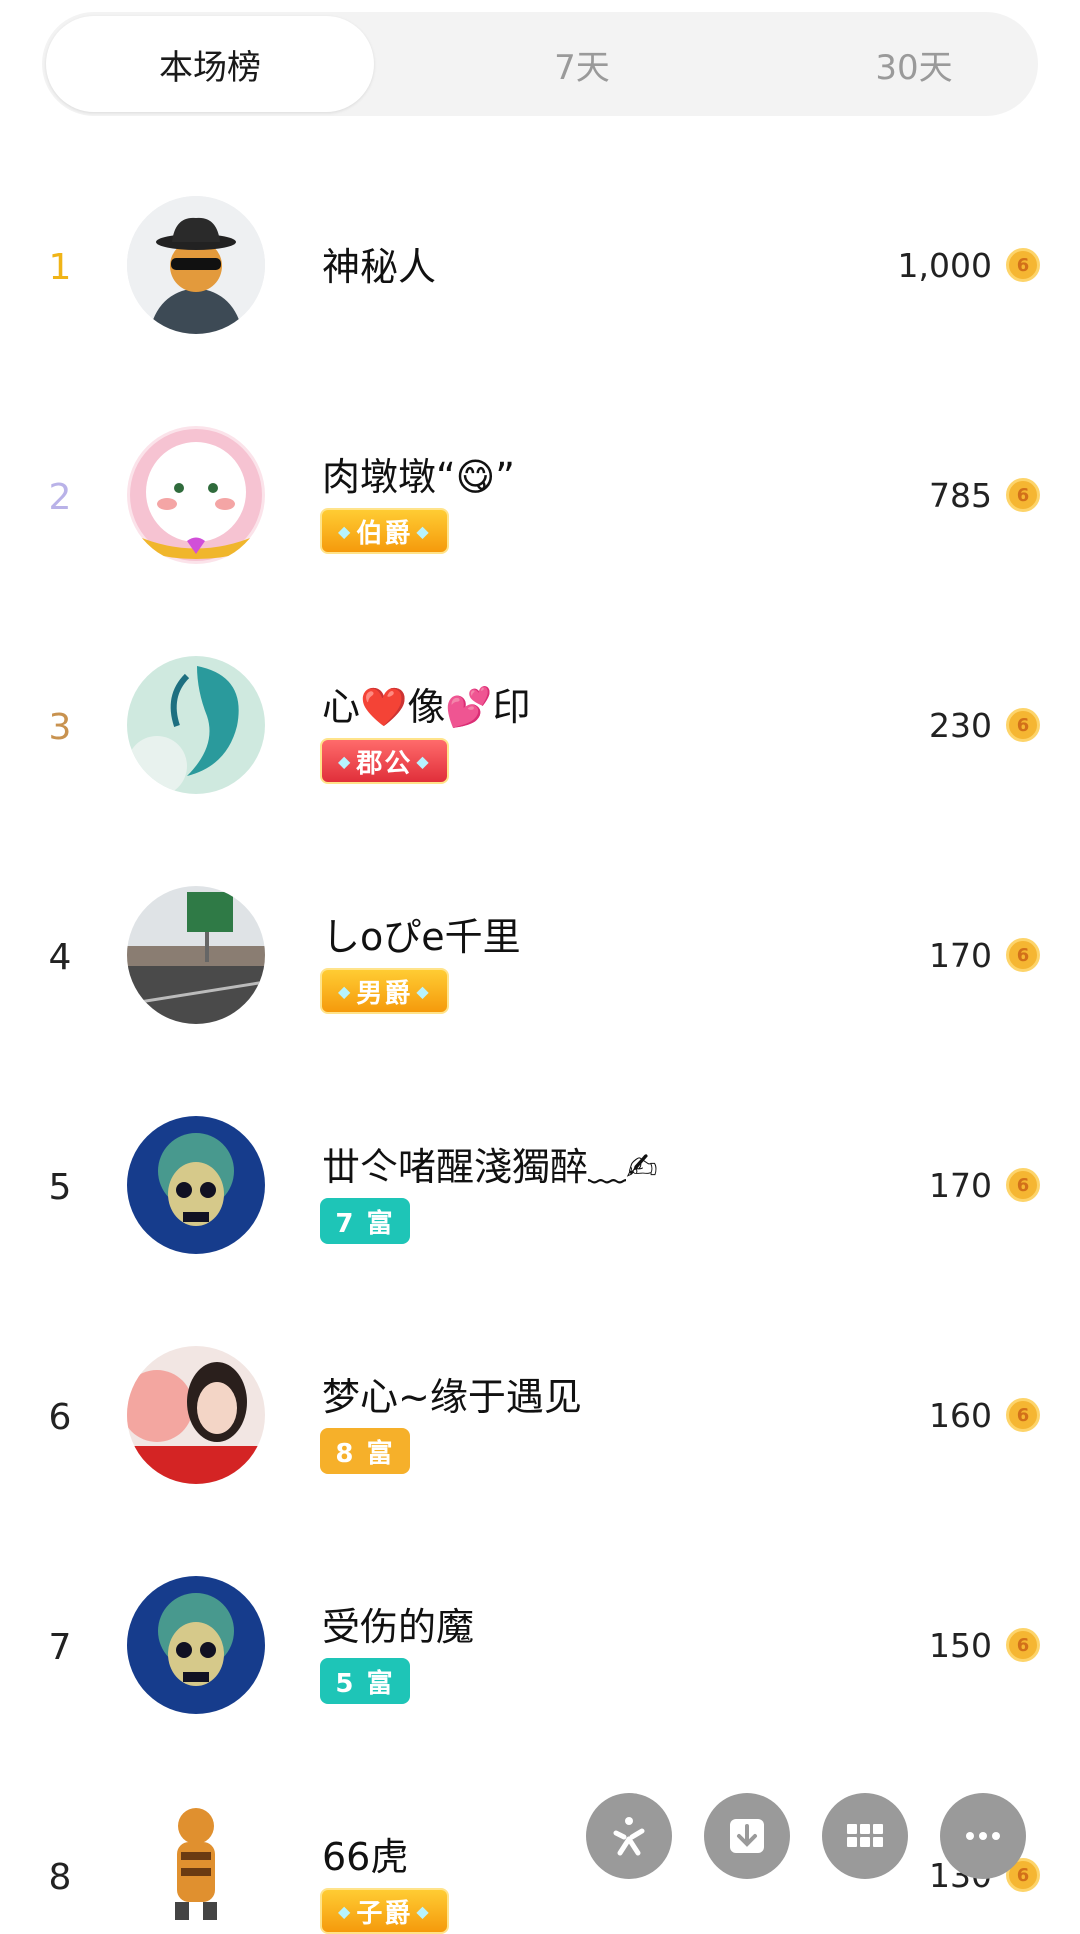 This screenshot has width=1080, height=1934. I want to click on highway-photo-icon, so click(196, 955).